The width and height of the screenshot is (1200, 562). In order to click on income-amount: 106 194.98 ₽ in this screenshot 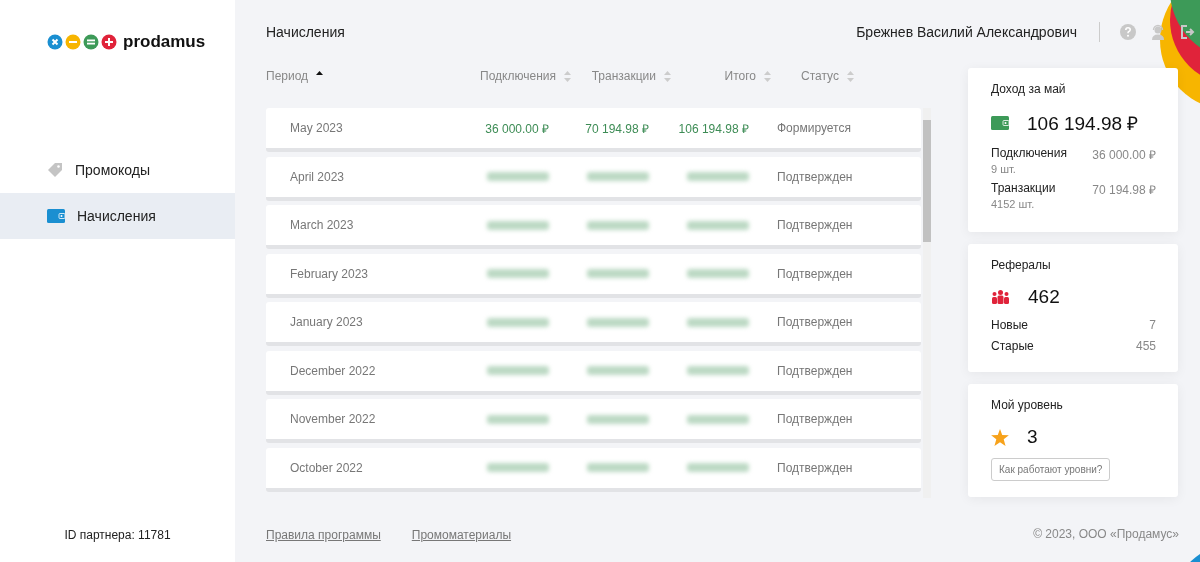, I will do `click(1083, 124)`.